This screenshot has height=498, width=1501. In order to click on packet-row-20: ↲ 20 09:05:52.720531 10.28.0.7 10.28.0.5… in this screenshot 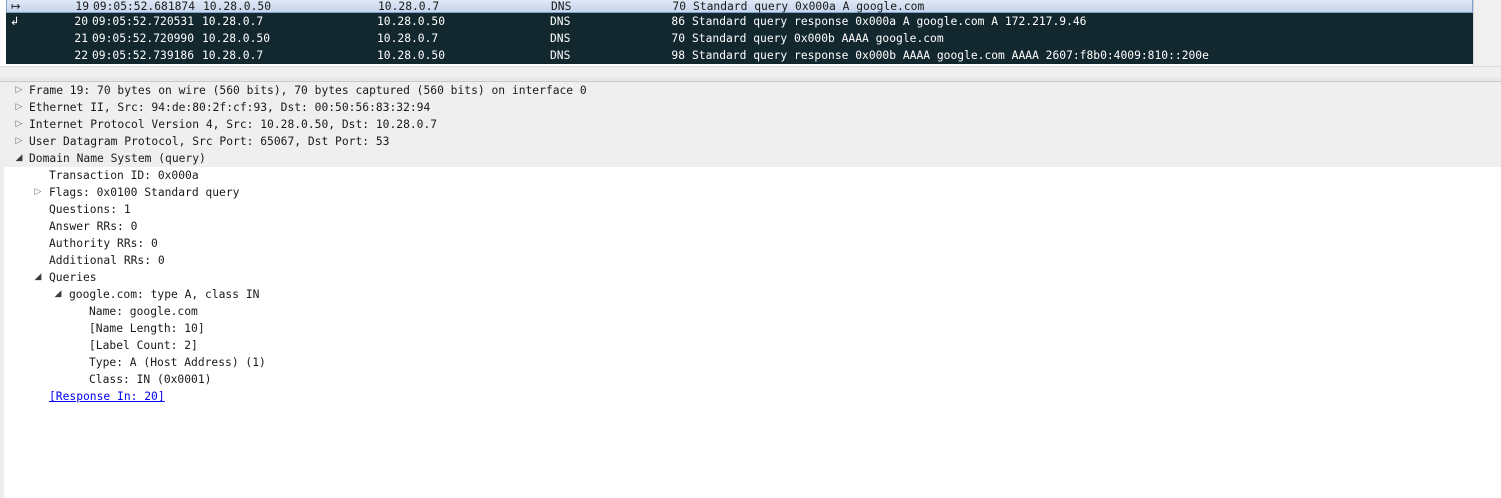, I will do `click(739, 21)`.